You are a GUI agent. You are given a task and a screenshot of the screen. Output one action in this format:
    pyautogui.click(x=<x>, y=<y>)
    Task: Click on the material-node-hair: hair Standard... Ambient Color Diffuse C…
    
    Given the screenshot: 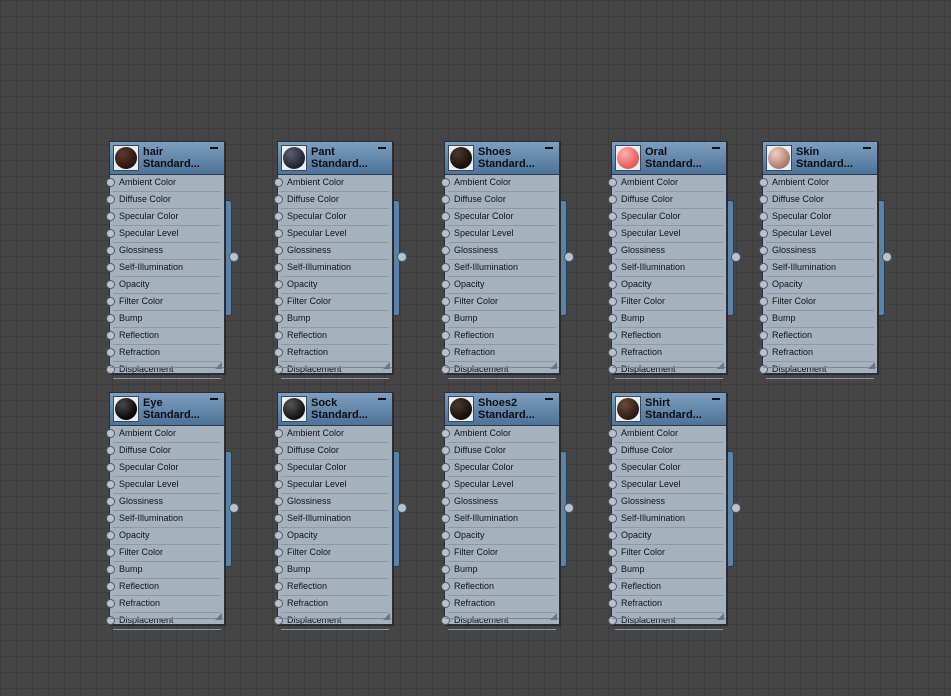 What is the action you would take?
    pyautogui.click(x=172, y=260)
    